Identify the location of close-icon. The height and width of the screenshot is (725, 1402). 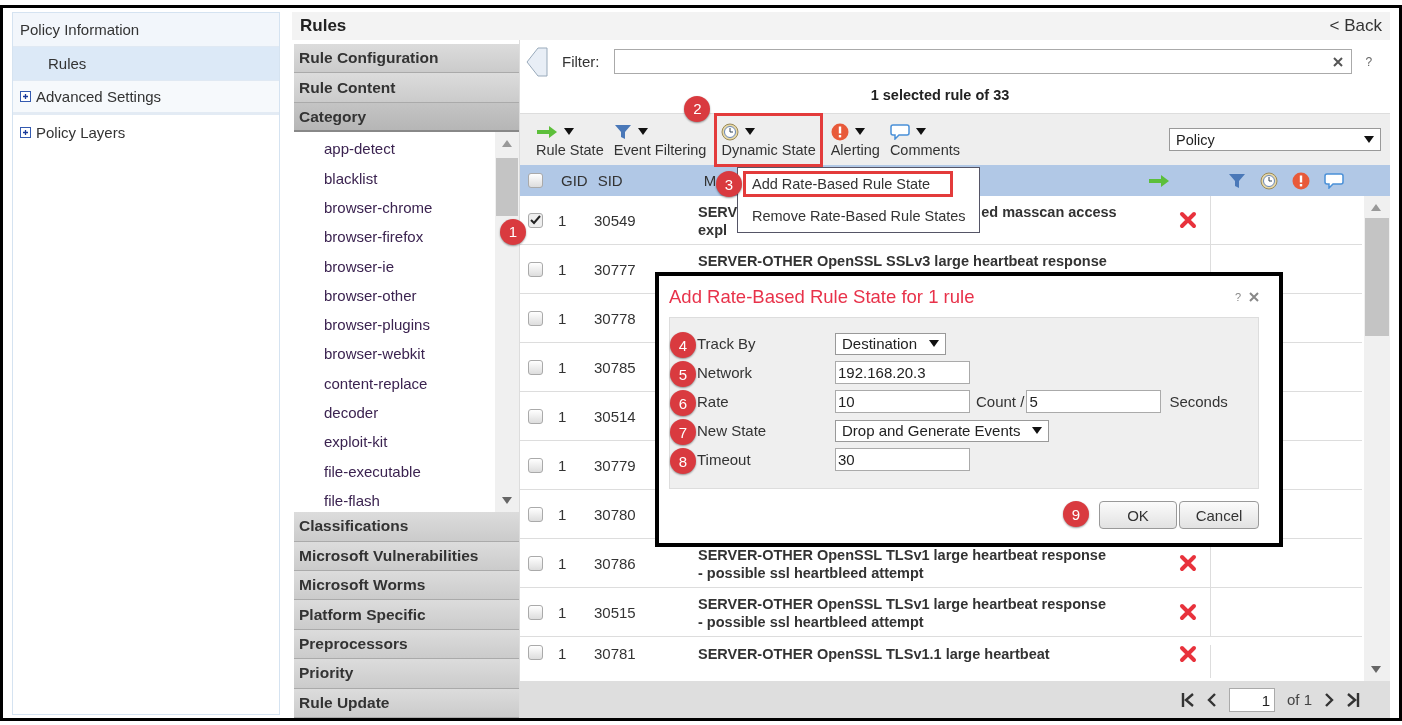
(1254, 296).